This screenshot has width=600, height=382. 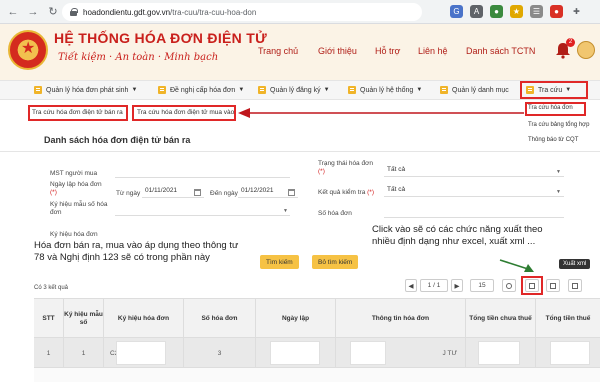 What do you see at coordinates (474, 191) in the screenshot?
I see `check-result-select: Tất cả` at bounding box center [474, 191].